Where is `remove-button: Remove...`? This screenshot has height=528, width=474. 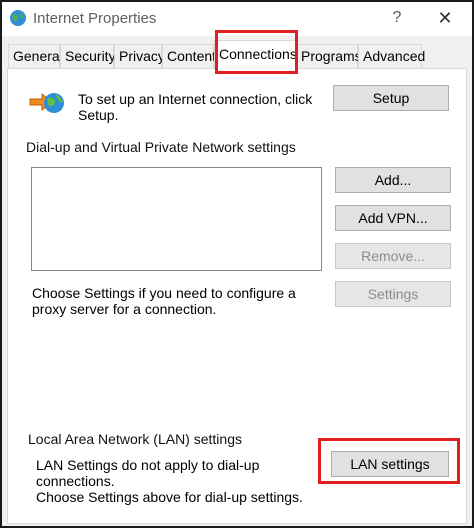 remove-button: Remove... is located at coordinates (393, 256).